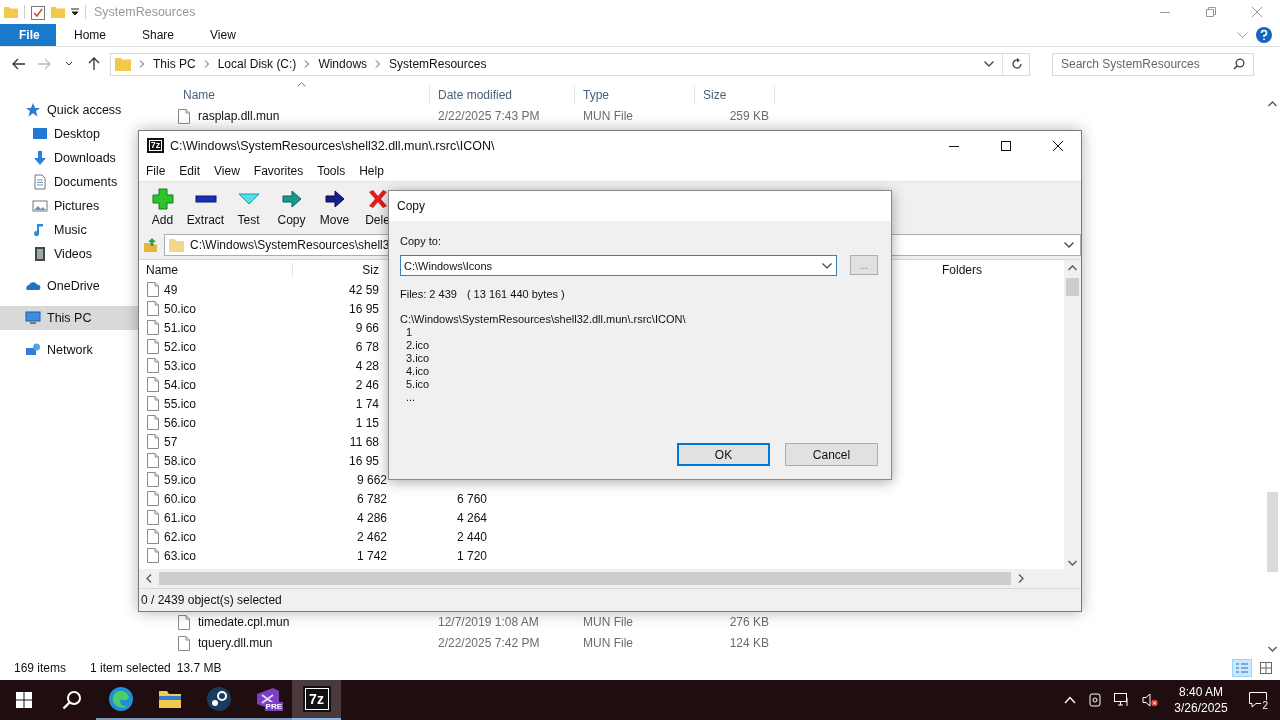  What do you see at coordinates (371, 555) in the screenshot?
I see `table-cell: 1 742` at bounding box center [371, 555].